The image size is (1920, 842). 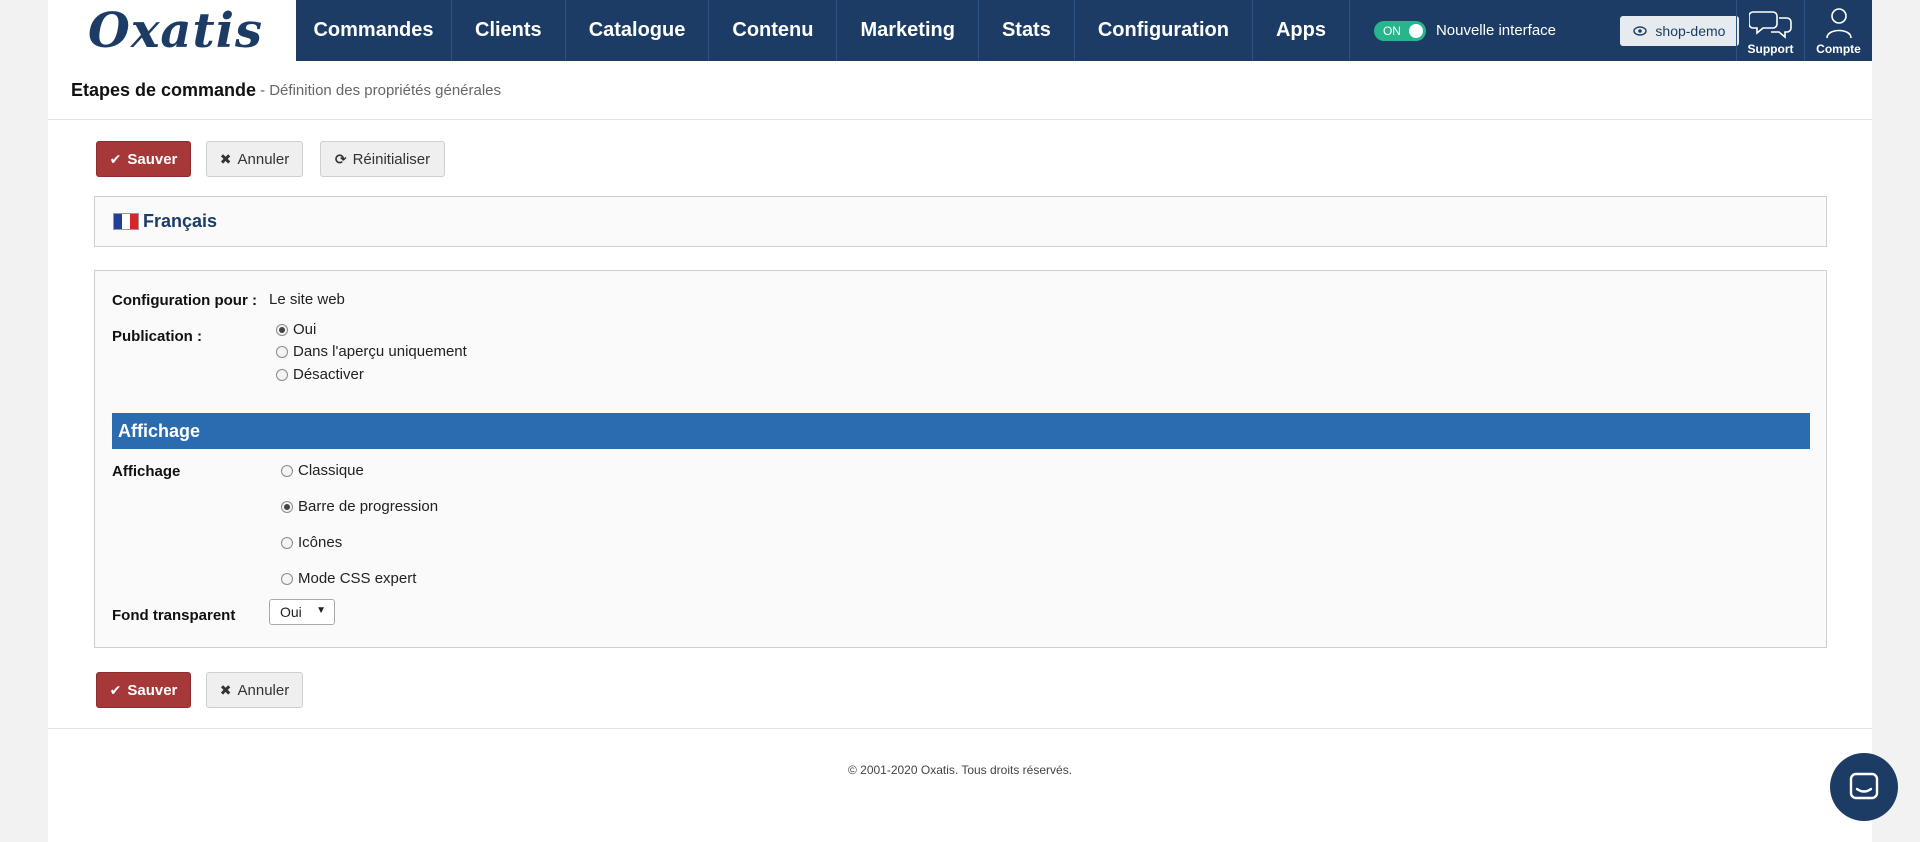 What do you see at coordinates (328, 374) in the screenshot?
I see `radio-label: Désactiver` at bounding box center [328, 374].